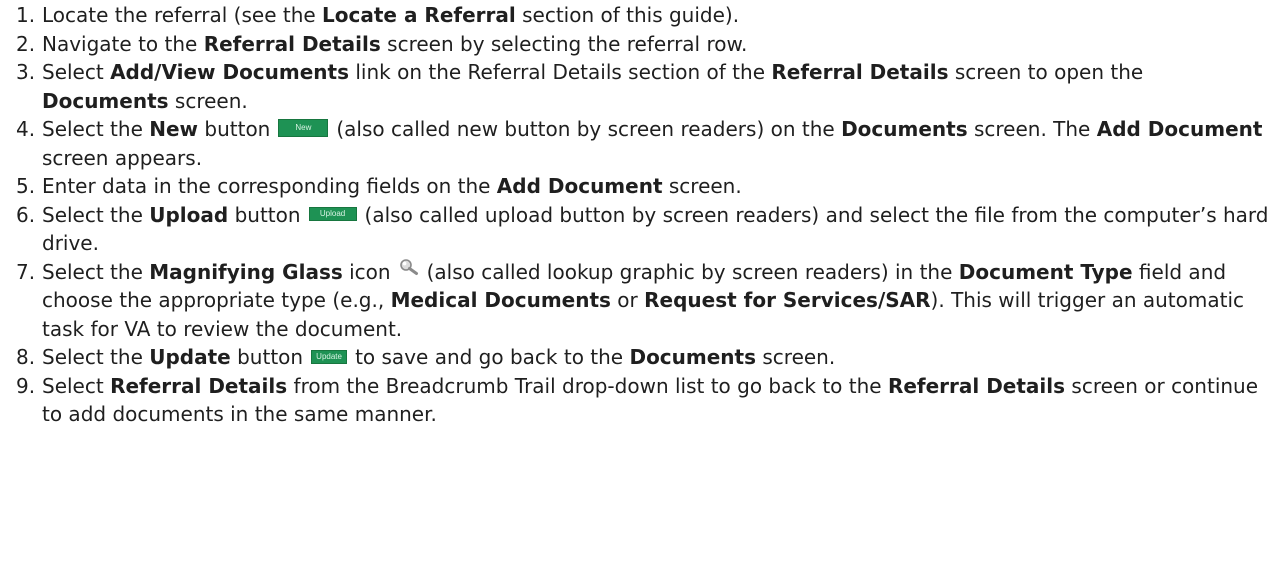 The height and width of the screenshot is (585, 1283). I want to click on magnifying-glass-icon, so click(409, 269).